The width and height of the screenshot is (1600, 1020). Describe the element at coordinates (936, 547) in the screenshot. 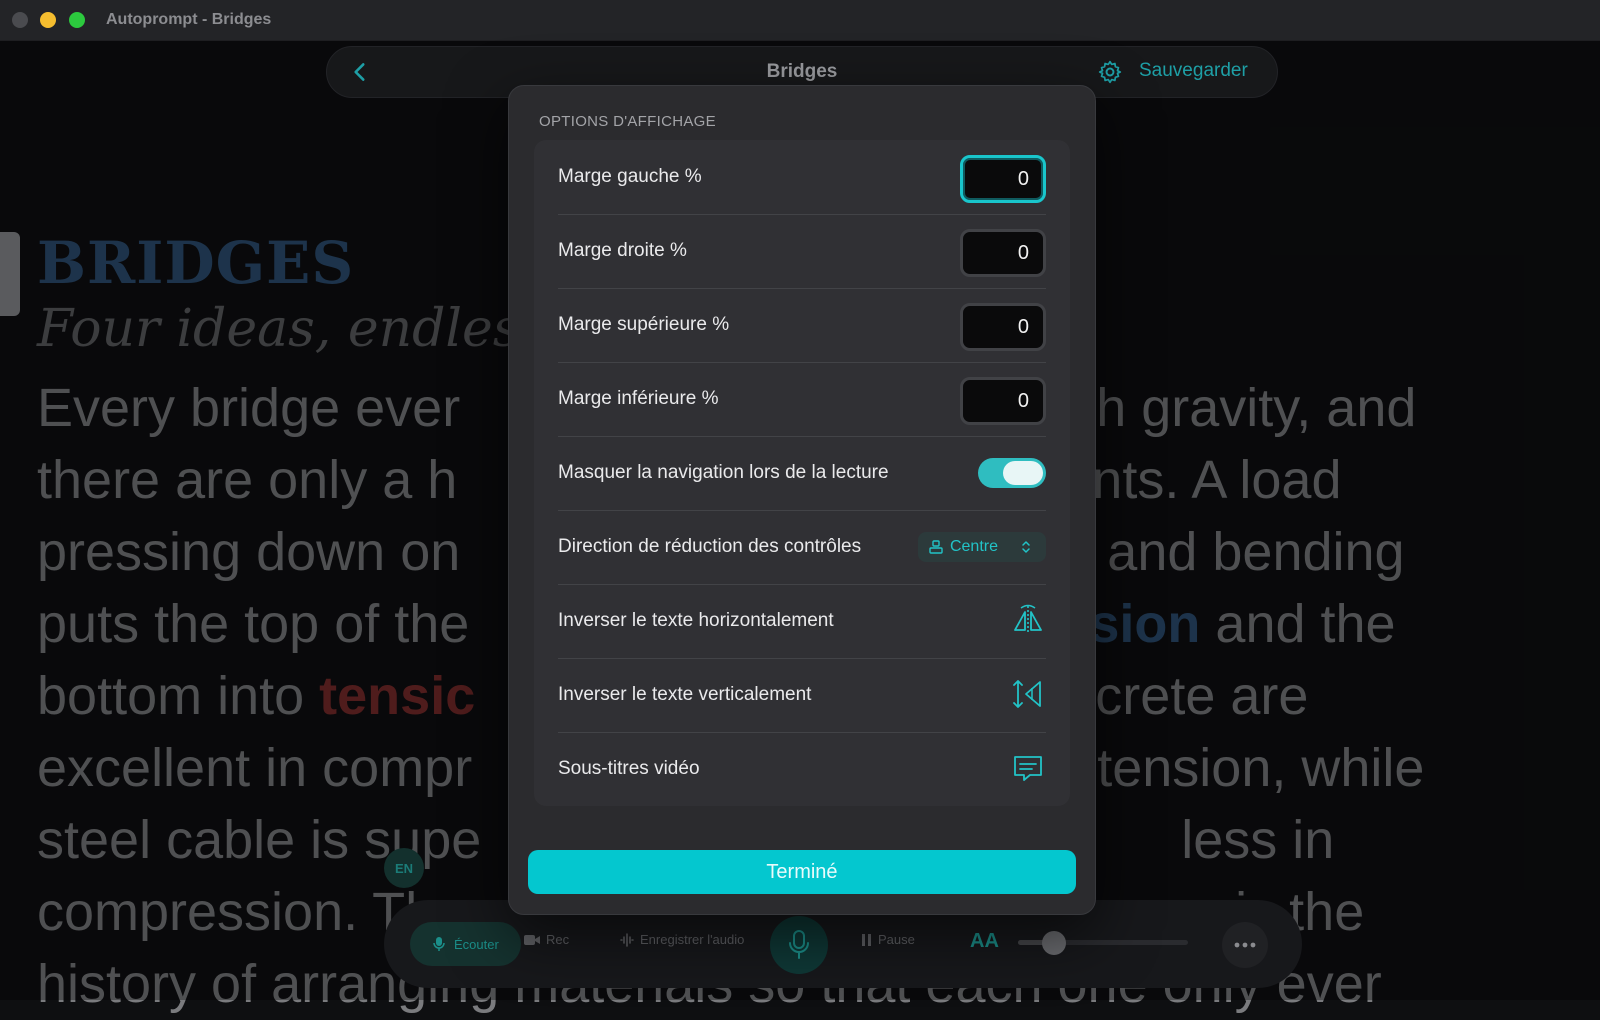

I see `align-center-icon` at that location.